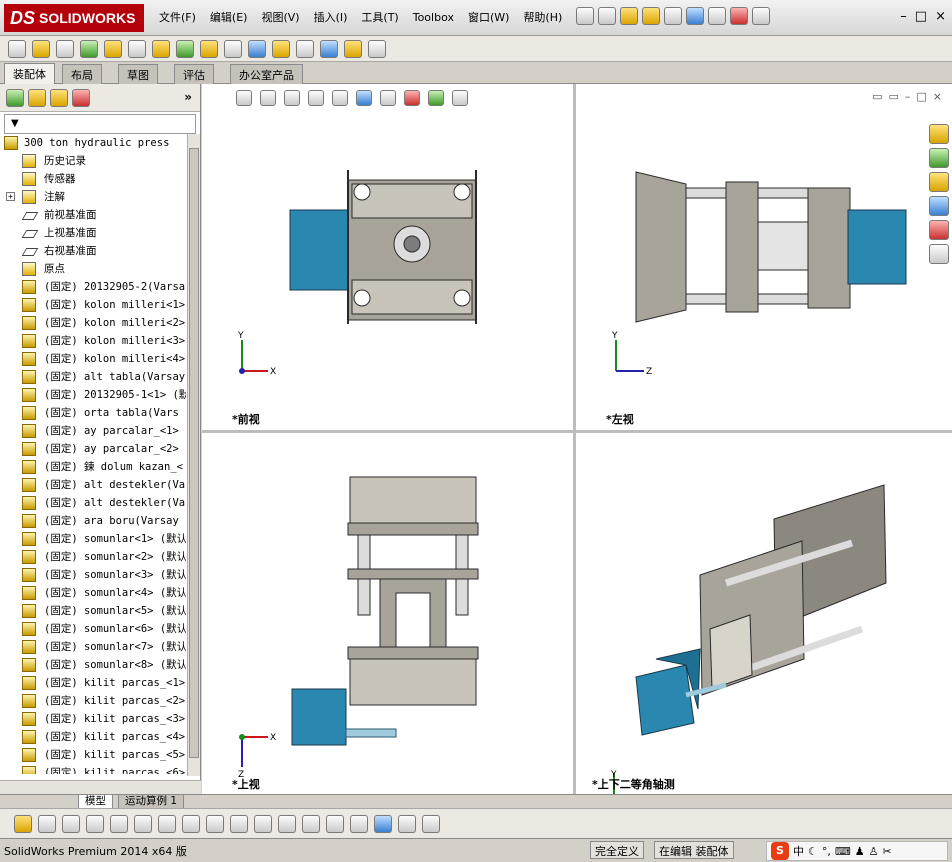  What do you see at coordinates (93, 701) in the screenshot?
I see `tree-item: (固定) kilit parcas_<2>` at bounding box center [93, 701].